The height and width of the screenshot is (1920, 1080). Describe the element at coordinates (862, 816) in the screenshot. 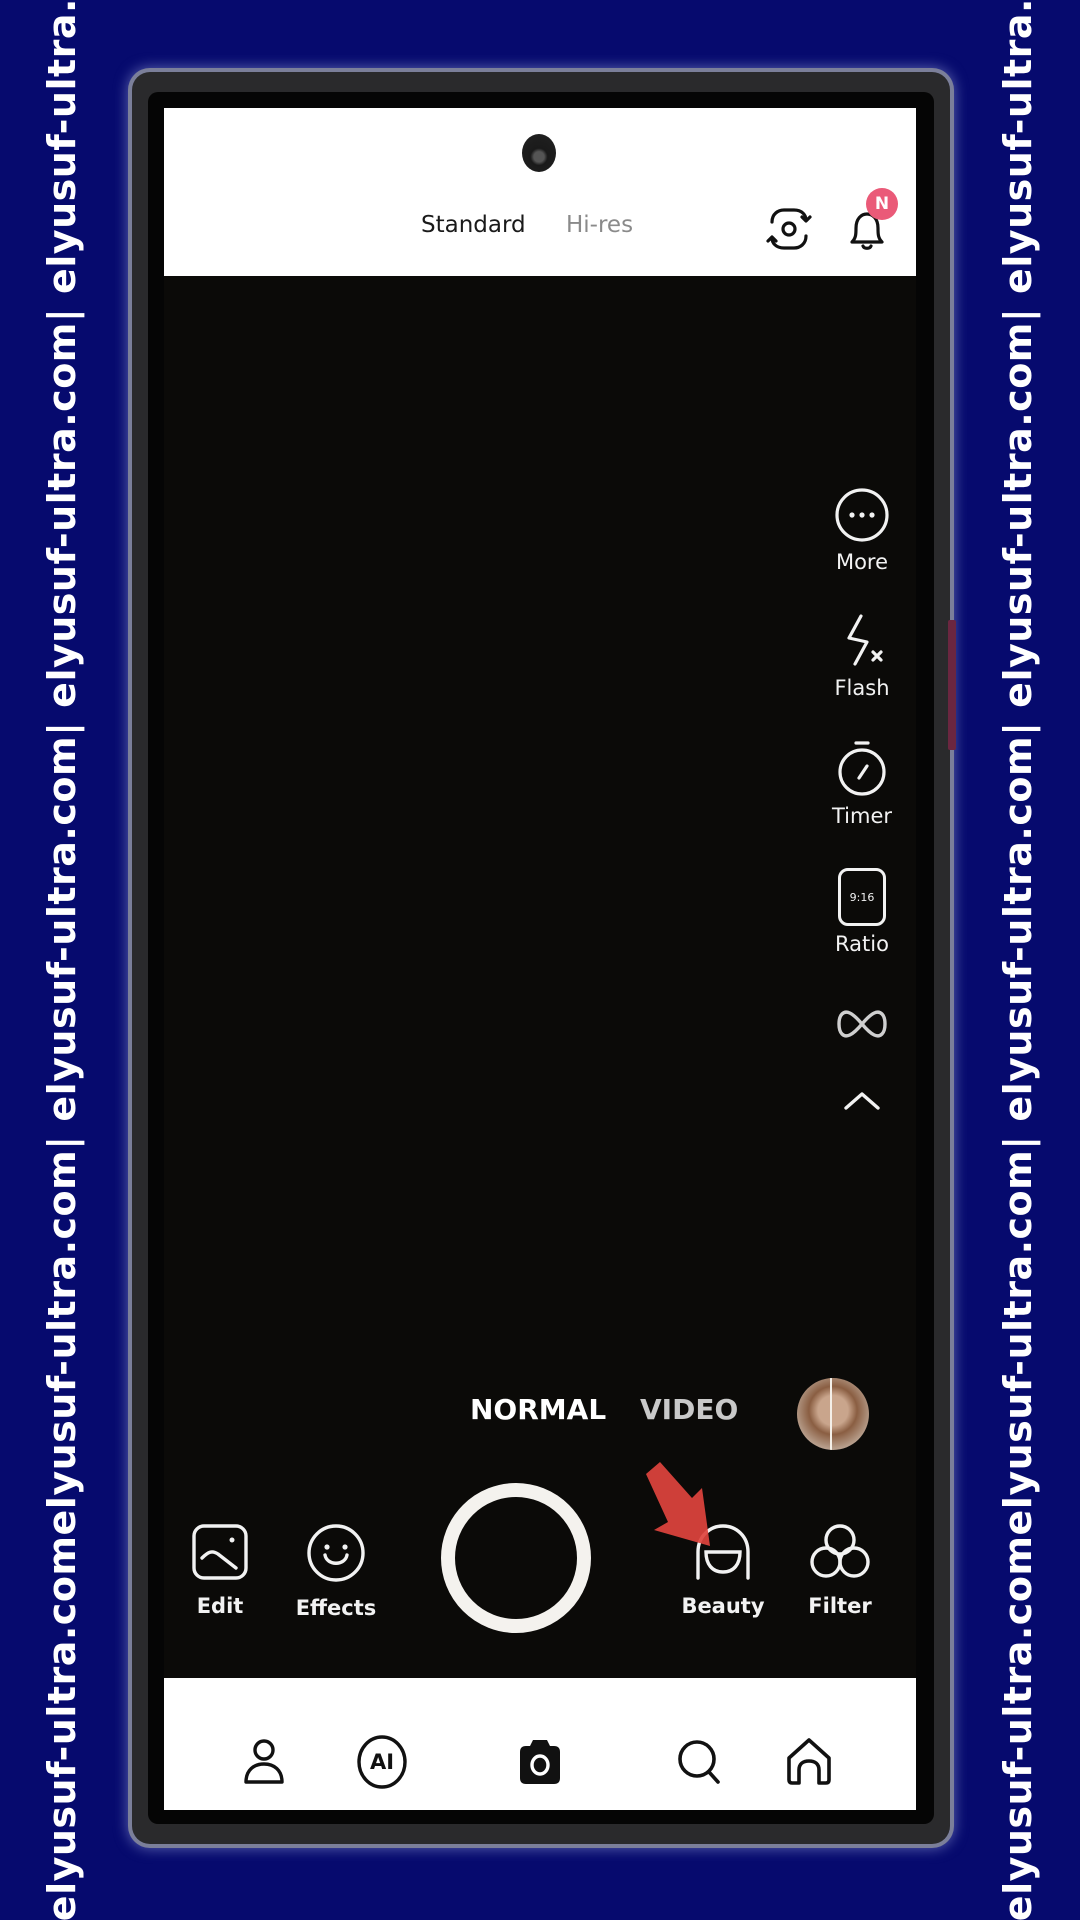

I see `timer-label: Timer` at that location.